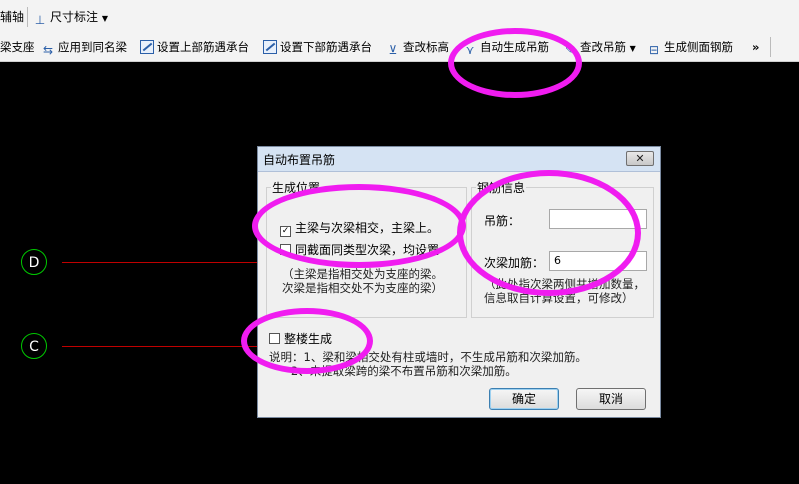  Describe the element at coordinates (598, 261) in the screenshot. I see `secondary-beam-input: 6` at that location.